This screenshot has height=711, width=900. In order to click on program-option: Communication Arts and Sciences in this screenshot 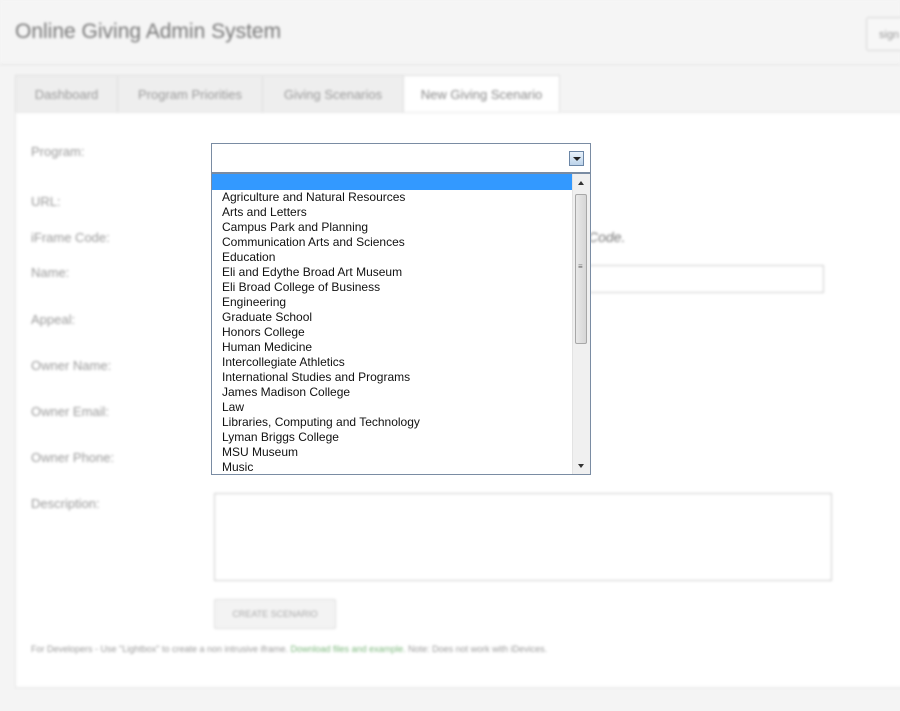, I will do `click(392, 242)`.